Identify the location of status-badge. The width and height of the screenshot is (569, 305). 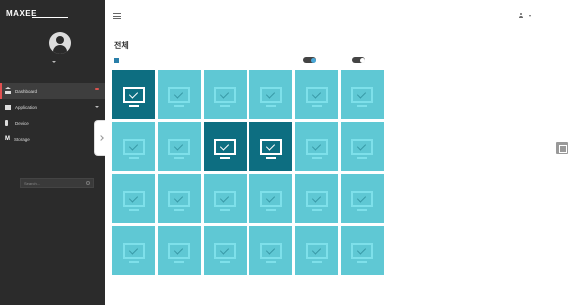
(97, 89).